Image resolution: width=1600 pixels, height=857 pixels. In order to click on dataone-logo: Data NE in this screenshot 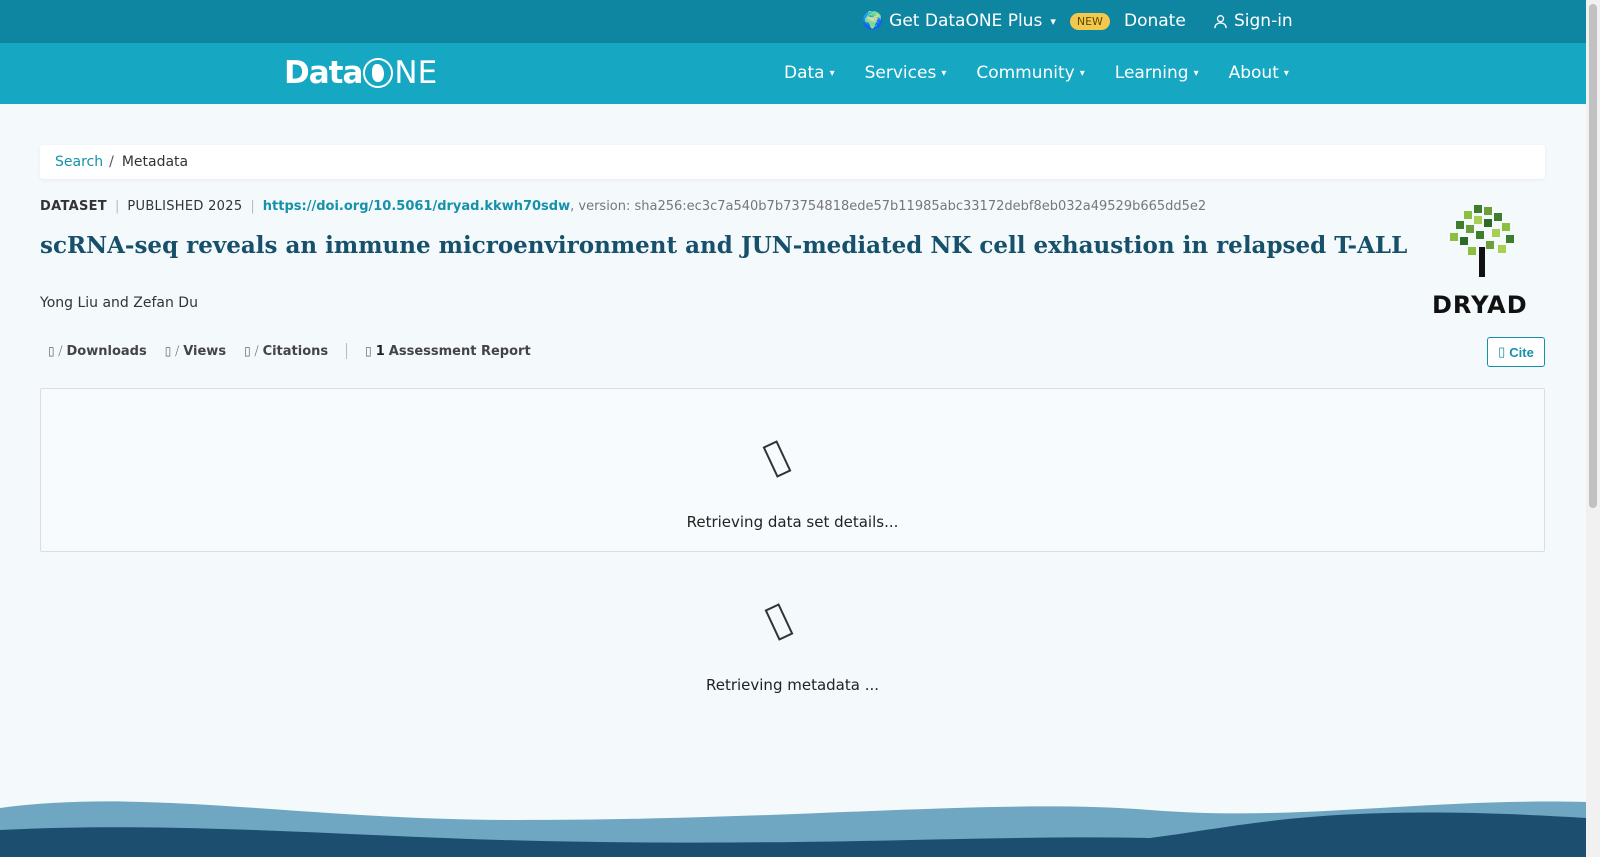, I will do `click(360, 73)`.